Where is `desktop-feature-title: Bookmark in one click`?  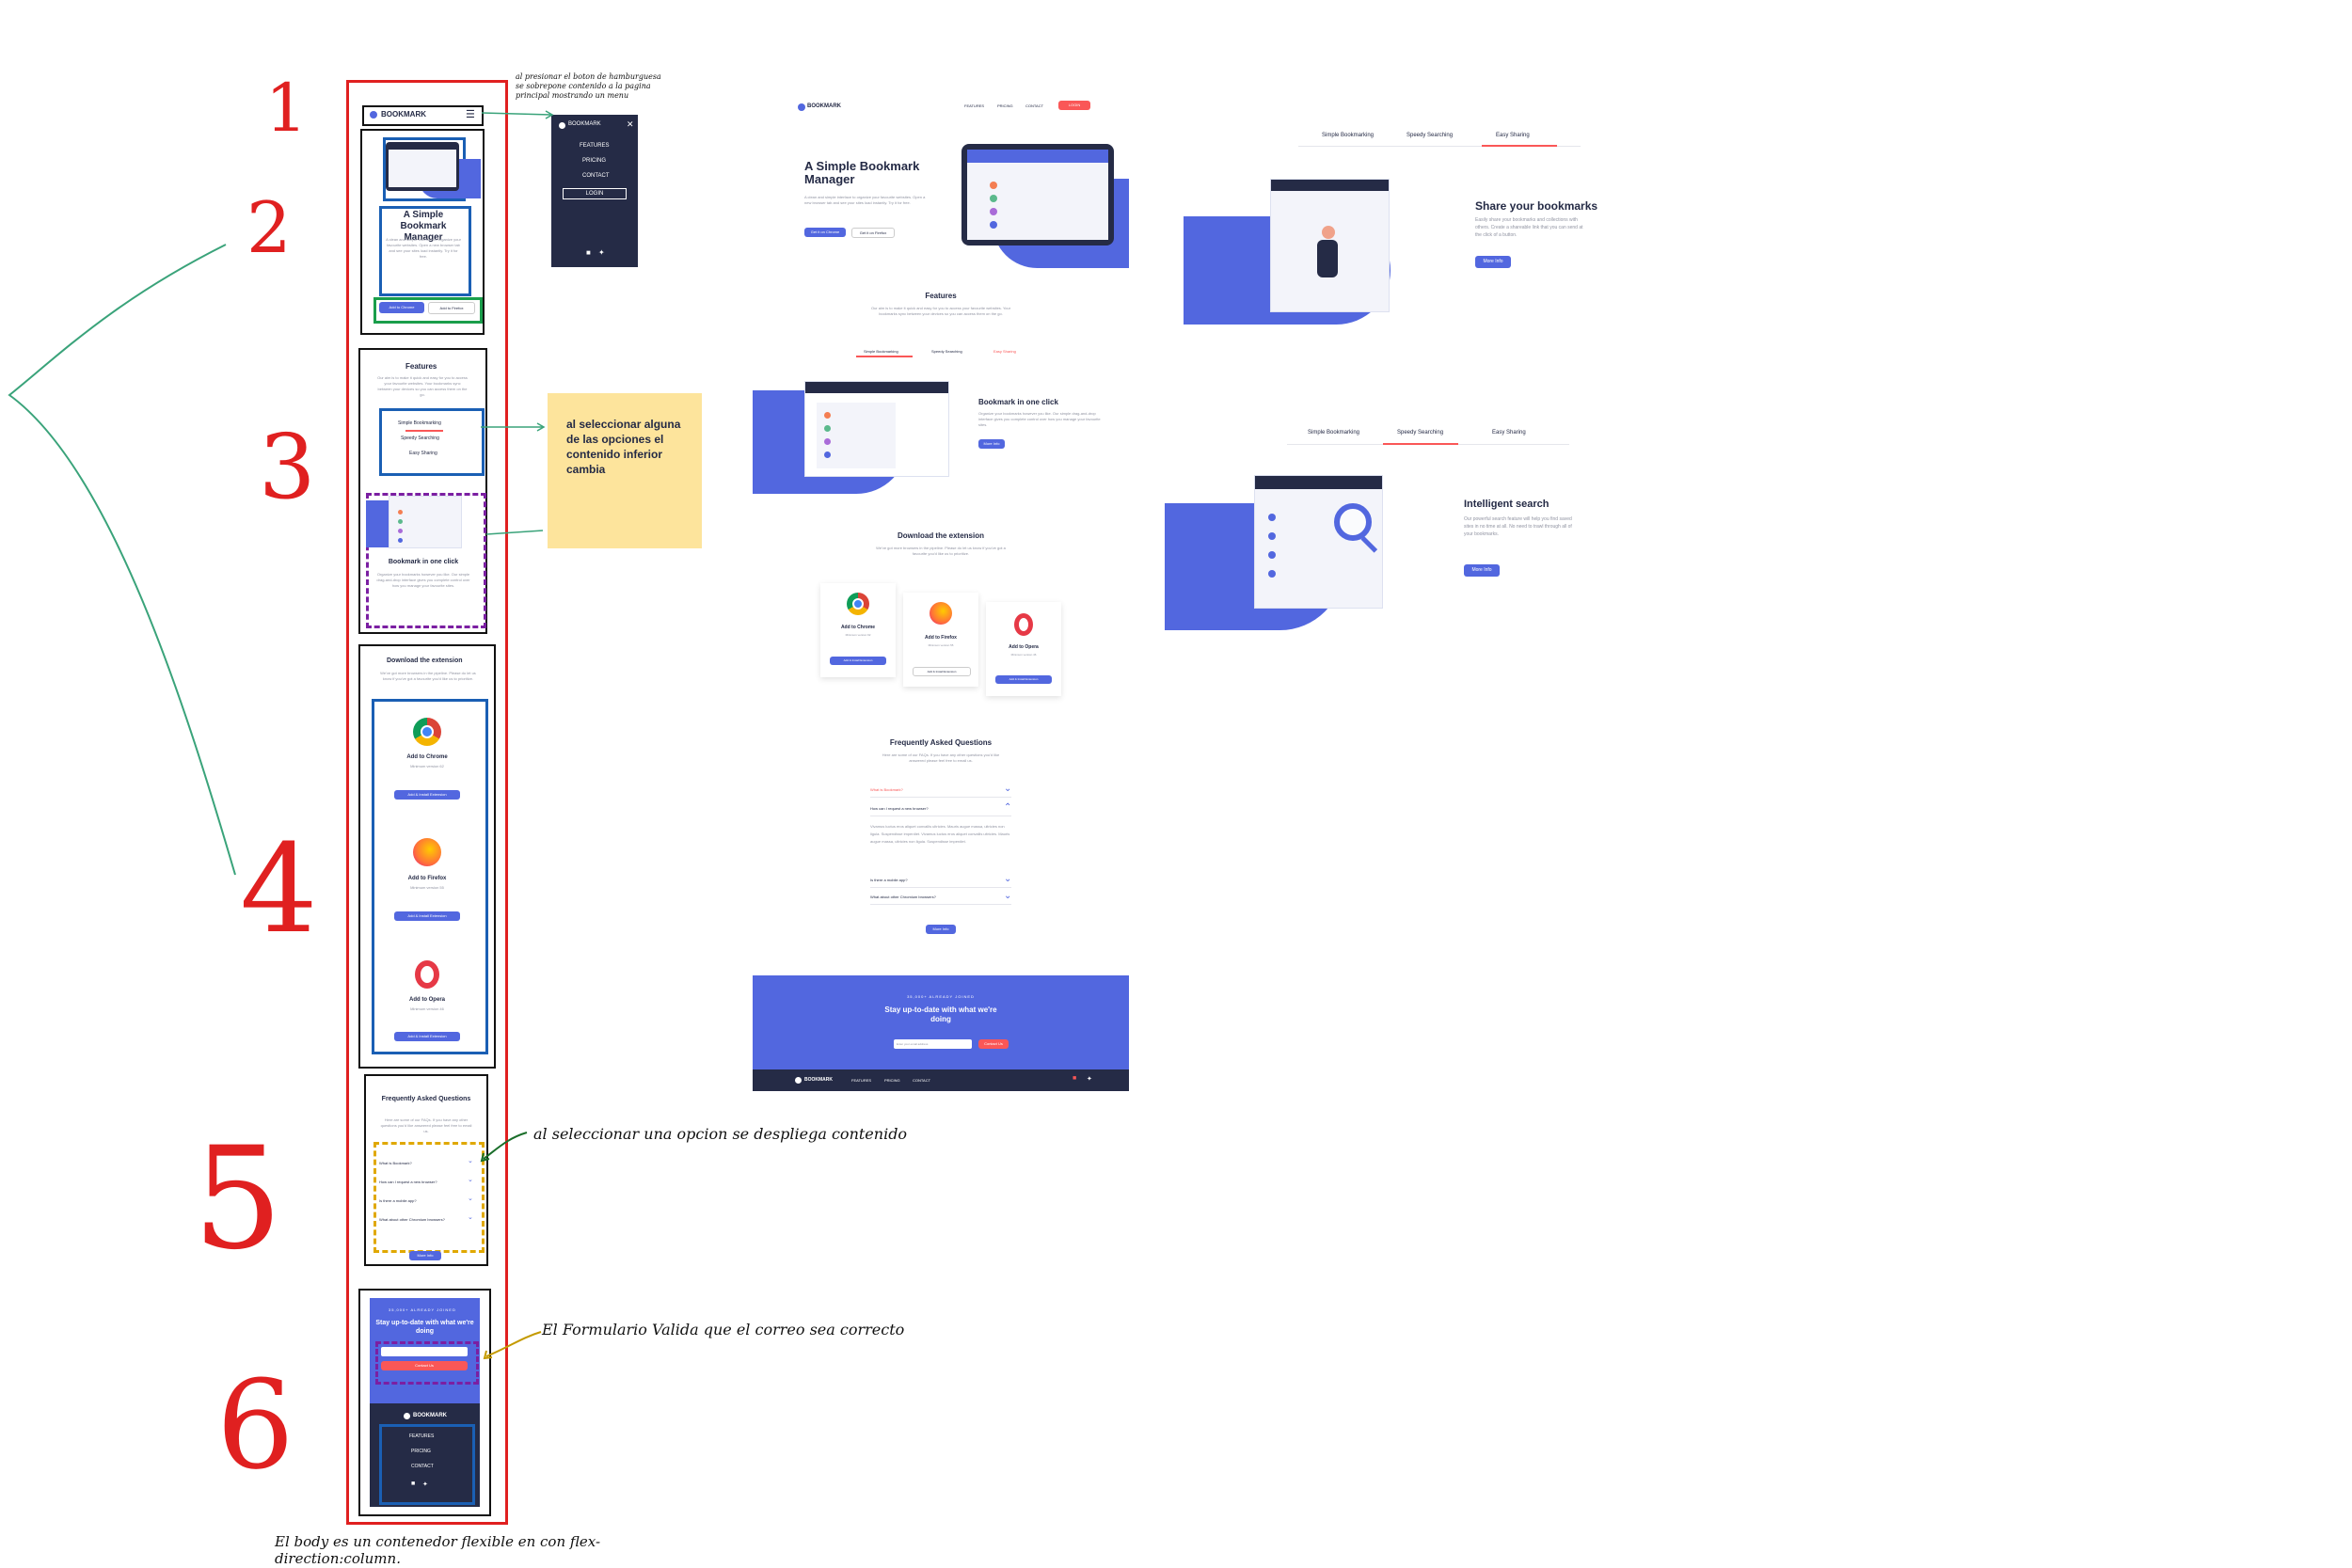 desktop-feature-title: Bookmark in one click is located at coordinates (1018, 402).